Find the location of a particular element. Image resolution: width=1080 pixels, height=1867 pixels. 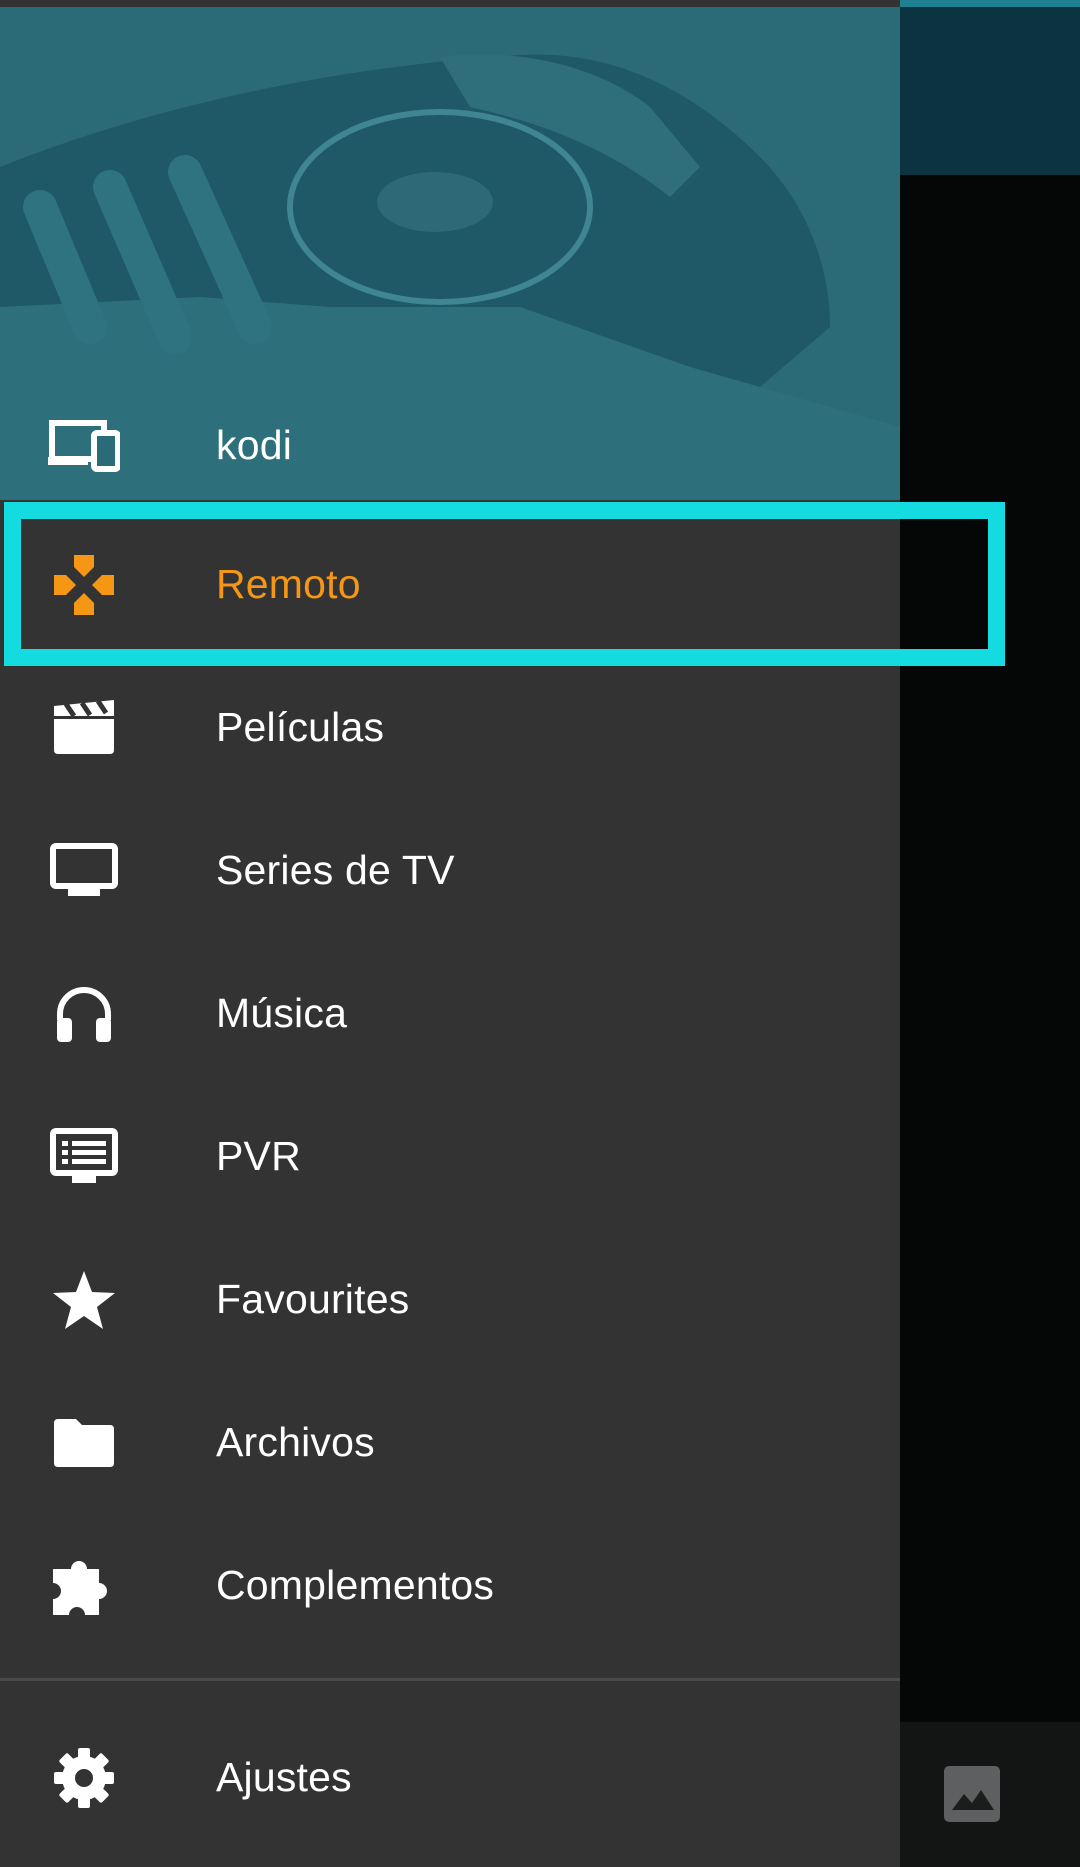

nav-item-label: Películas is located at coordinates (300, 727).